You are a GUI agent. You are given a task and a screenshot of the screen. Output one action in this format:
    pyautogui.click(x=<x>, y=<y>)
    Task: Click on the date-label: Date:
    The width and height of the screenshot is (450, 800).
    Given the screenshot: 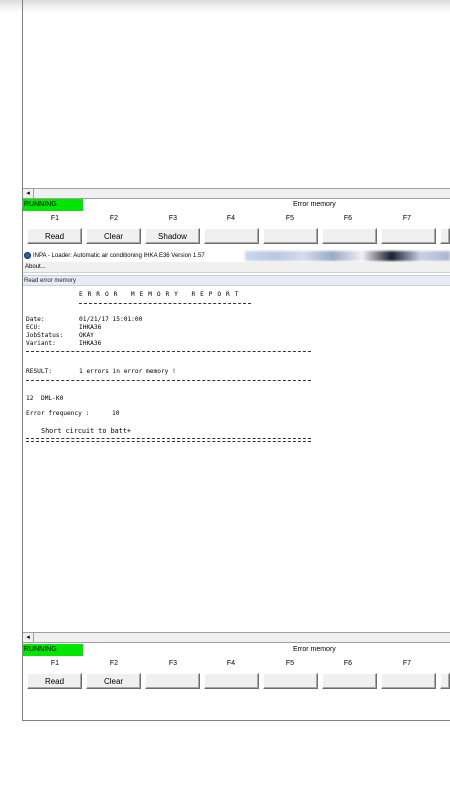 What is the action you would take?
    pyautogui.click(x=35, y=319)
    